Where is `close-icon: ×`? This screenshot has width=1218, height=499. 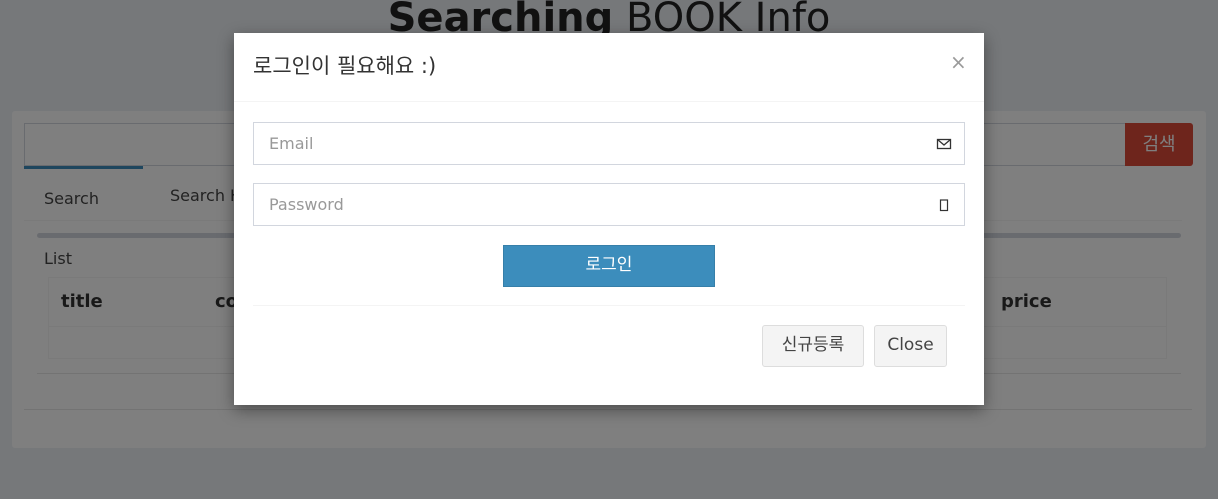
close-icon: × is located at coordinates (958, 62).